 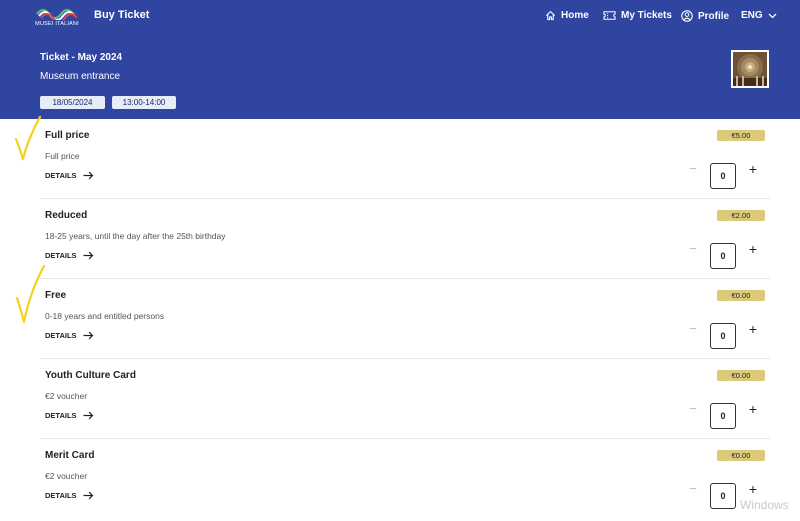 What do you see at coordinates (80, 76) in the screenshot?
I see `ticket-subtitle: Museum entrance` at bounding box center [80, 76].